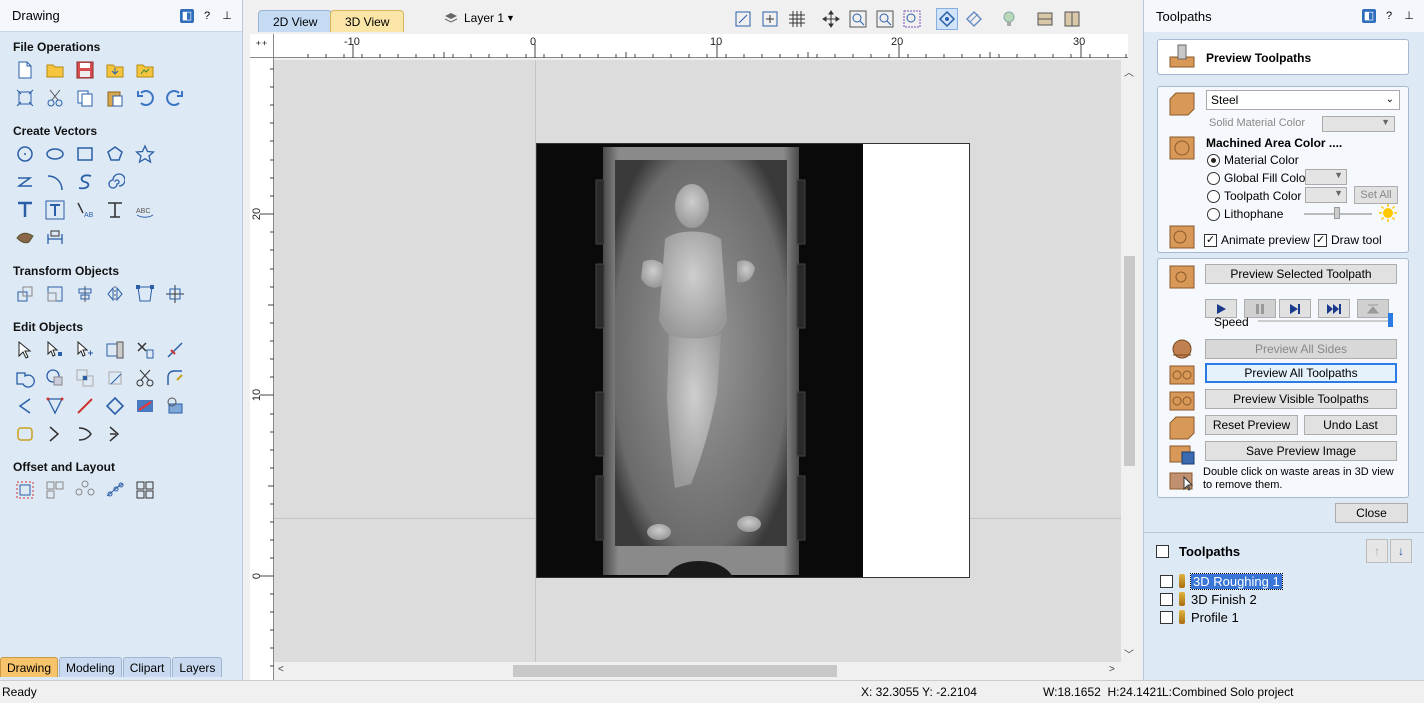  What do you see at coordinates (1303, 100) in the screenshot?
I see `material-select: Steel ⌄` at bounding box center [1303, 100].